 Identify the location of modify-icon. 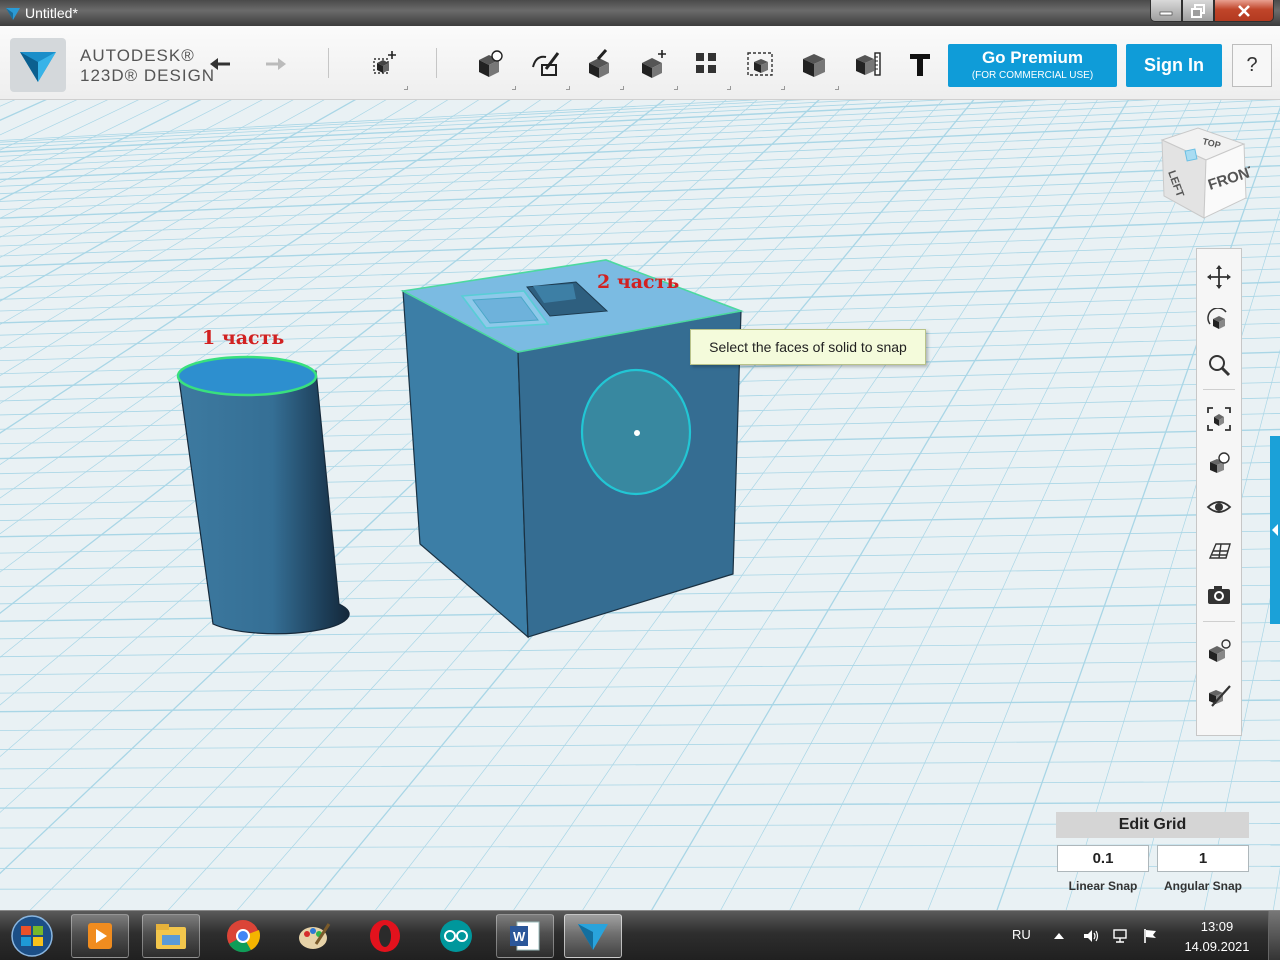
(654, 64).